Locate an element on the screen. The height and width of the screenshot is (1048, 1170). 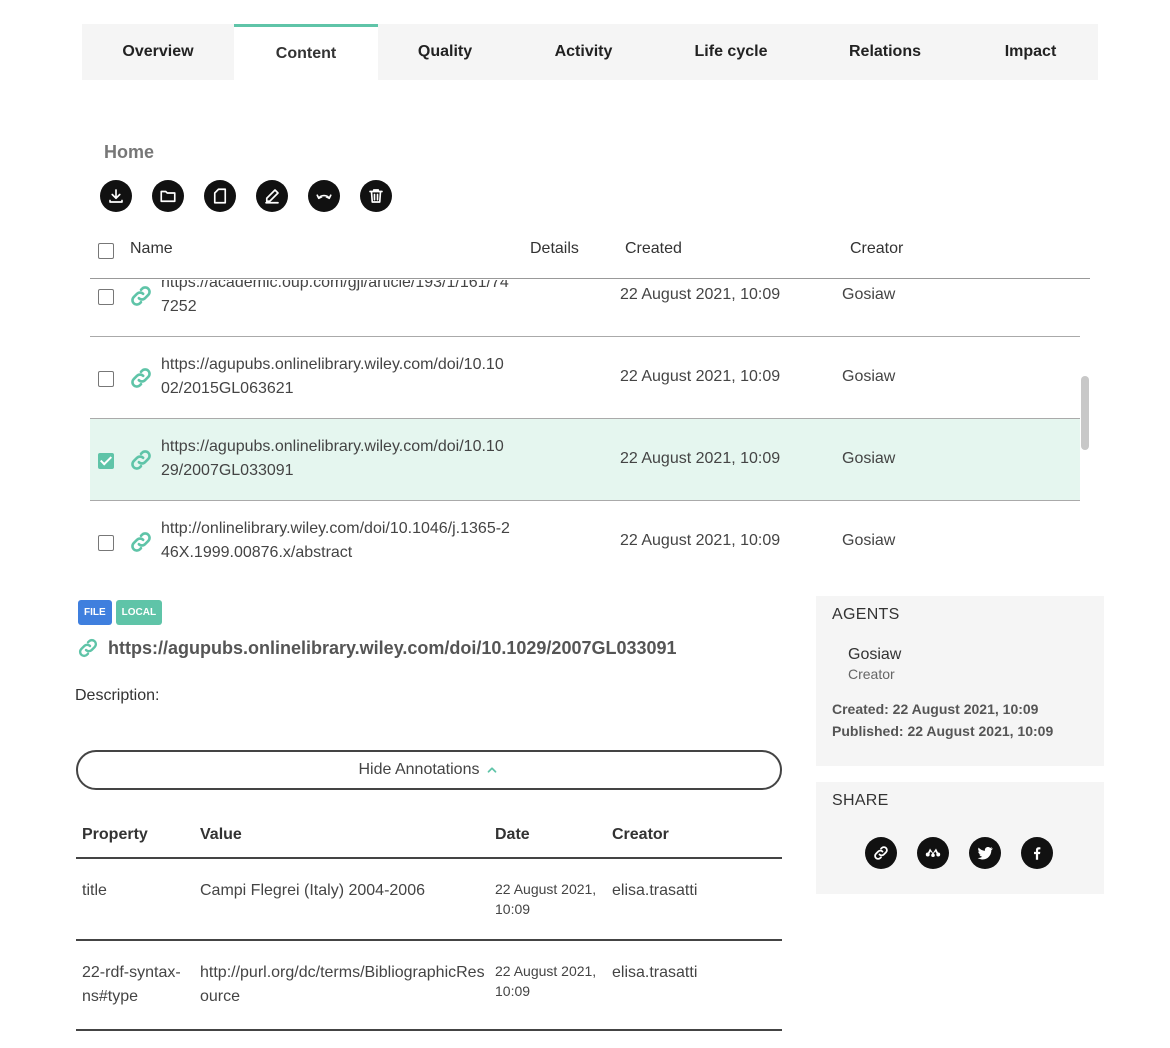
share-title: SHARE is located at coordinates (860, 800).